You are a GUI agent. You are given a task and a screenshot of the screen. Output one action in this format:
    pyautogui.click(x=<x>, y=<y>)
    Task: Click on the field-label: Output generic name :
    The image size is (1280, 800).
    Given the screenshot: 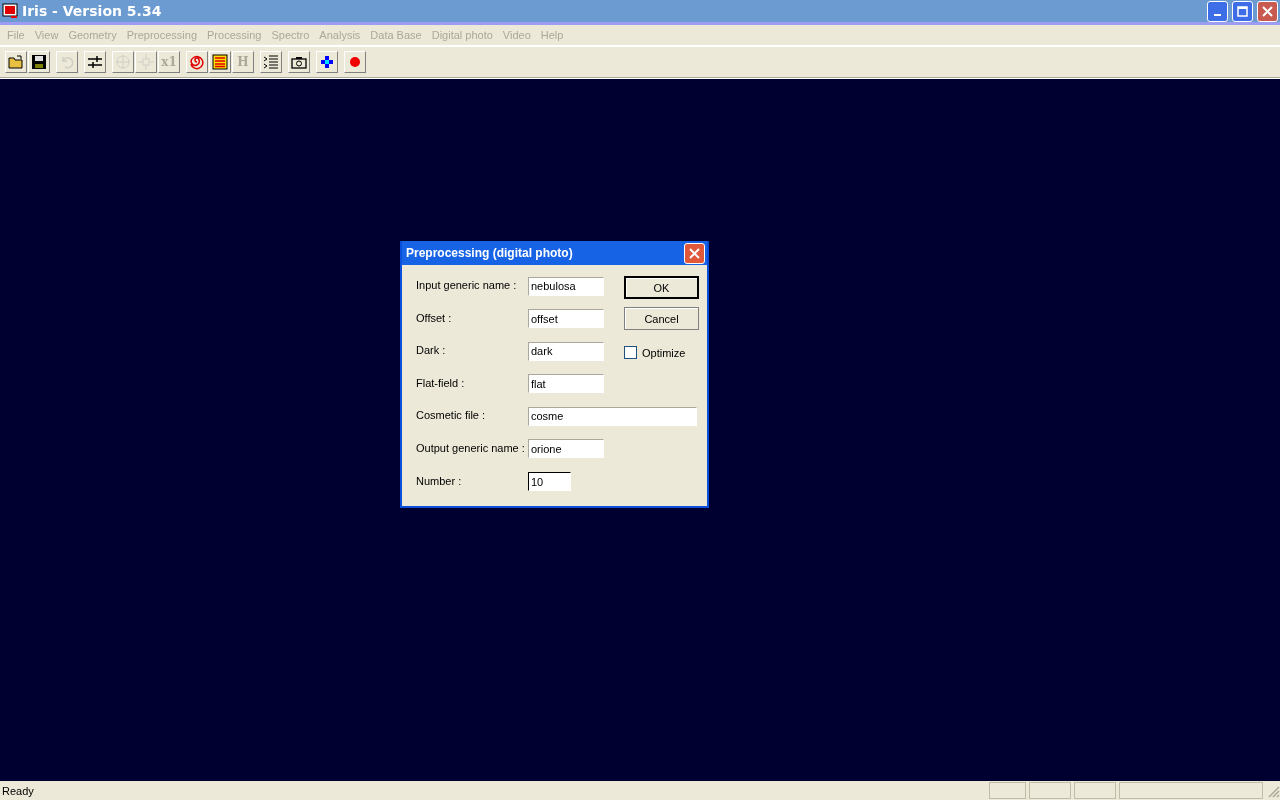 What is the action you would take?
    pyautogui.click(x=471, y=448)
    